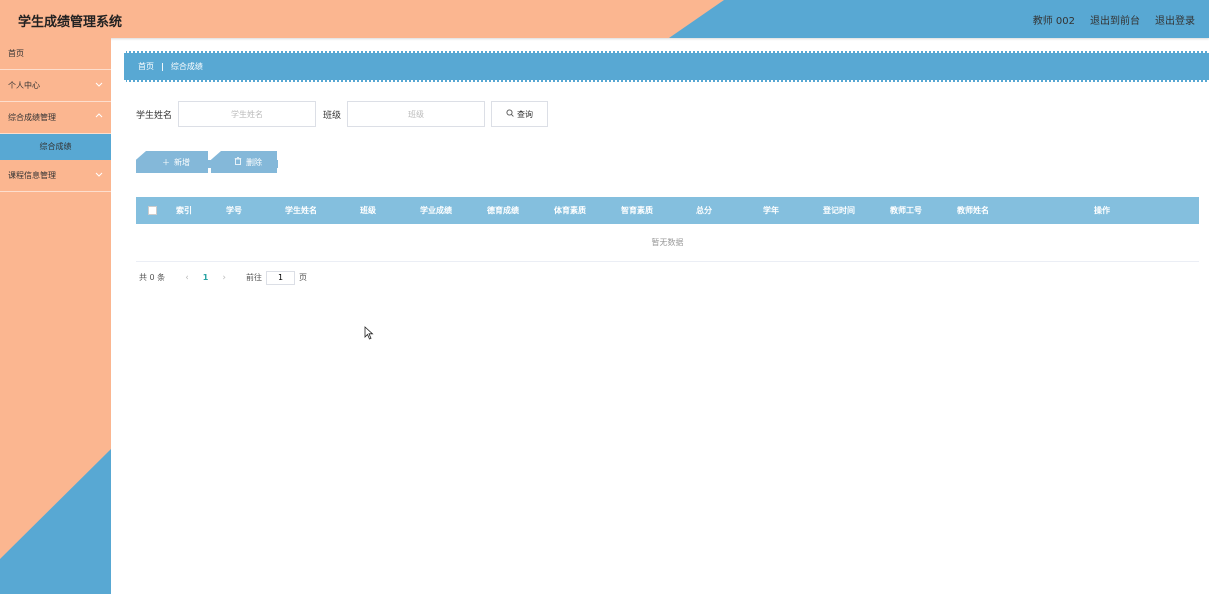 The image size is (1209, 594). I want to click on mouse-cursor-icon, so click(369, 333).